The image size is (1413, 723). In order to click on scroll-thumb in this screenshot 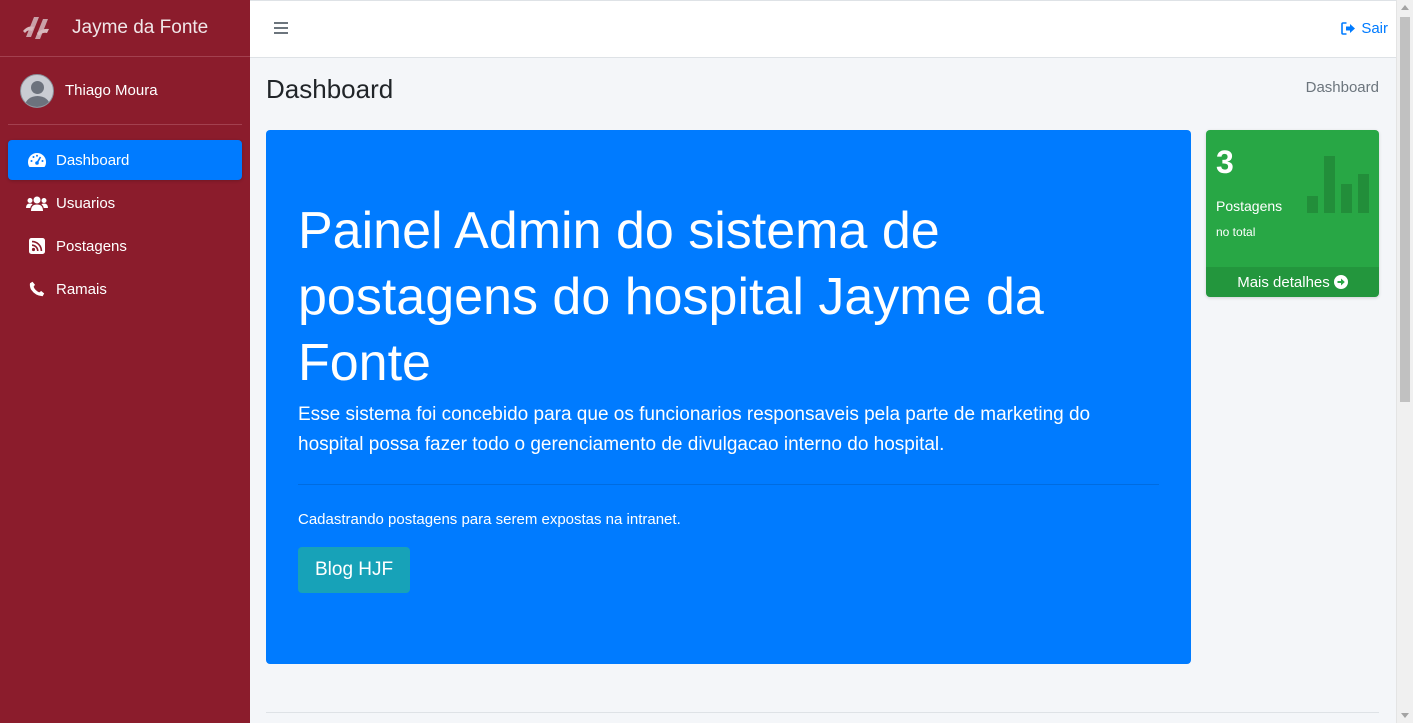, I will do `click(1405, 209)`.